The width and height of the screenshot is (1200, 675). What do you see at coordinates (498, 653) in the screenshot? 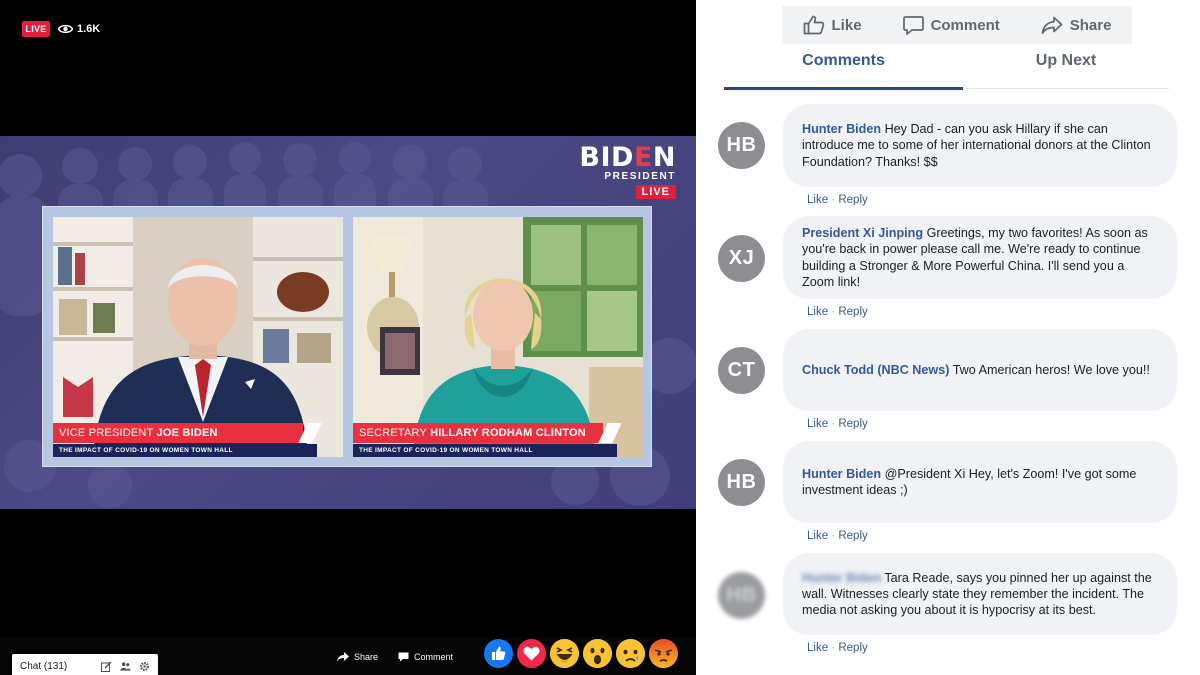
I see `like-reaction-icon` at bounding box center [498, 653].